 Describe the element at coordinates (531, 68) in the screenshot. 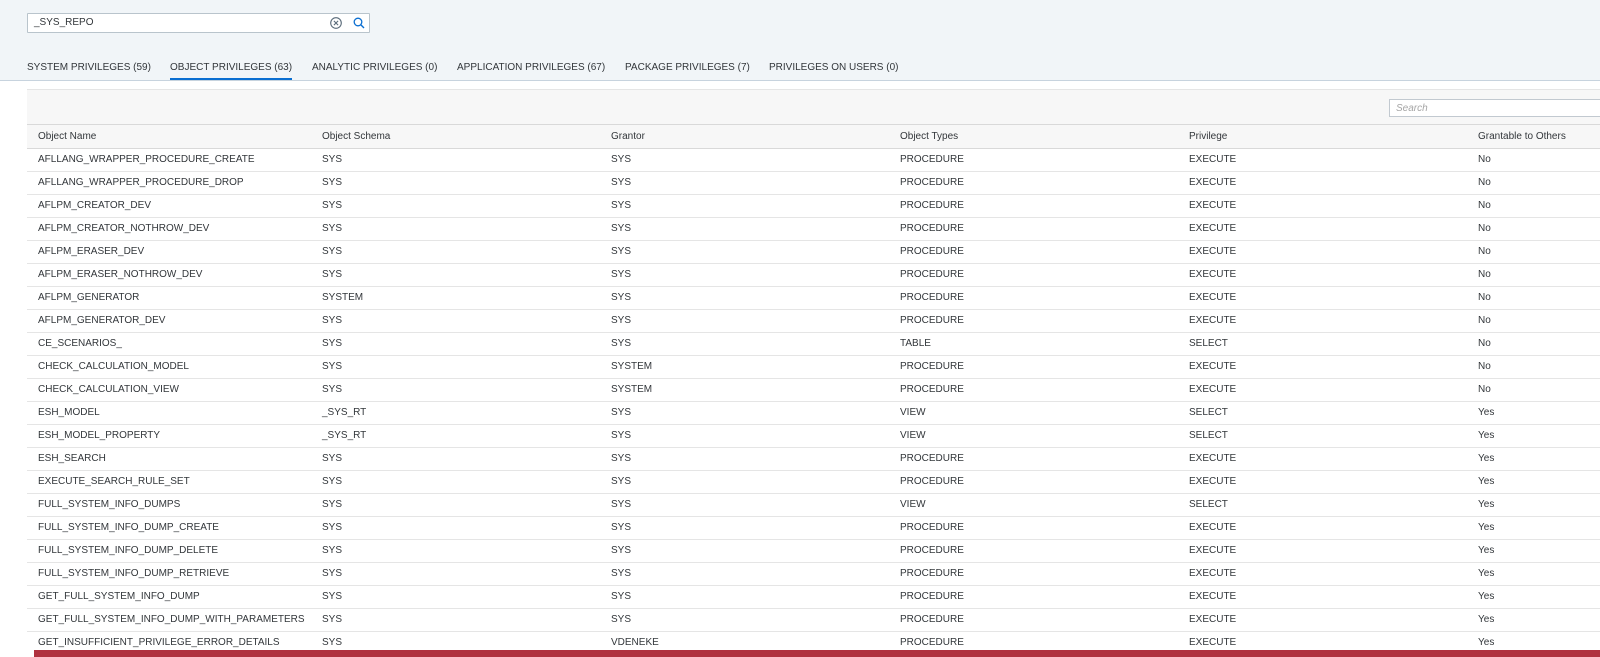

I see `tab-application-privileges: APPLICATION PRIVILEGES (67)` at that location.